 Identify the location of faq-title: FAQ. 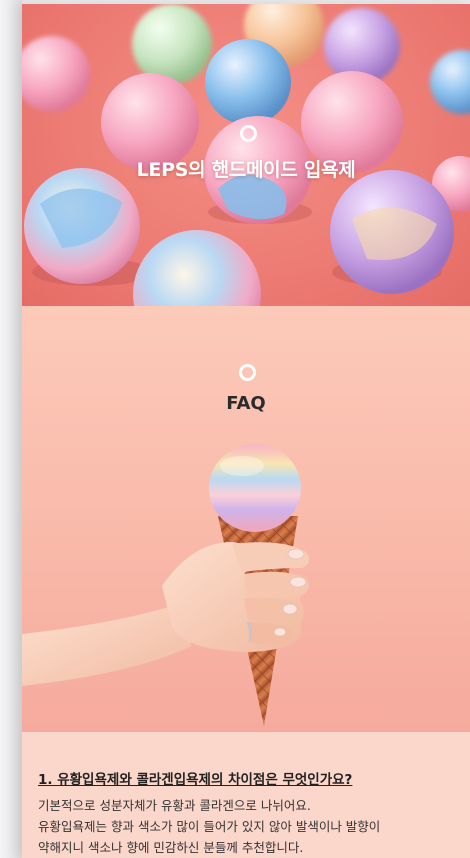
(246, 403).